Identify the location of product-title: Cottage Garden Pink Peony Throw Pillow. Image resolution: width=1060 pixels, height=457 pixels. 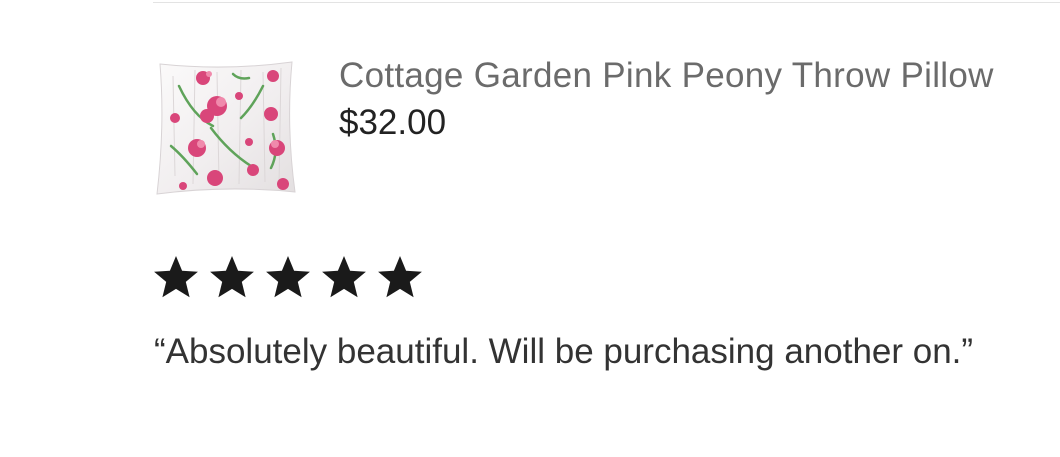
(684, 75).